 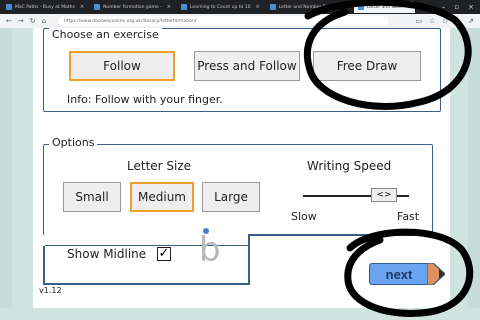 What do you see at coordinates (399, 274) in the screenshot?
I see `next-button: next` at bounding box center [399, 274].